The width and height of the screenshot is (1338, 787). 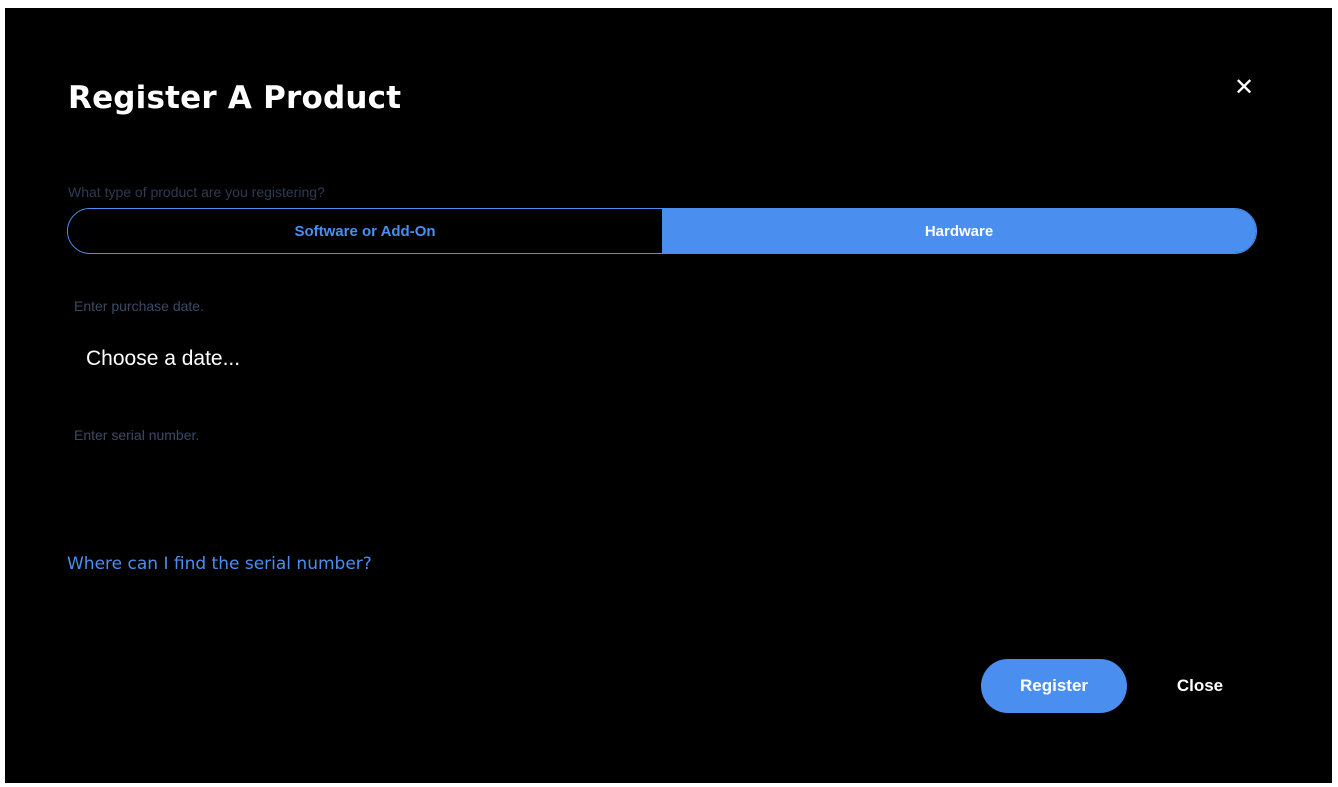 I want to click on close-button: Close, so click(x=1200, y=686).